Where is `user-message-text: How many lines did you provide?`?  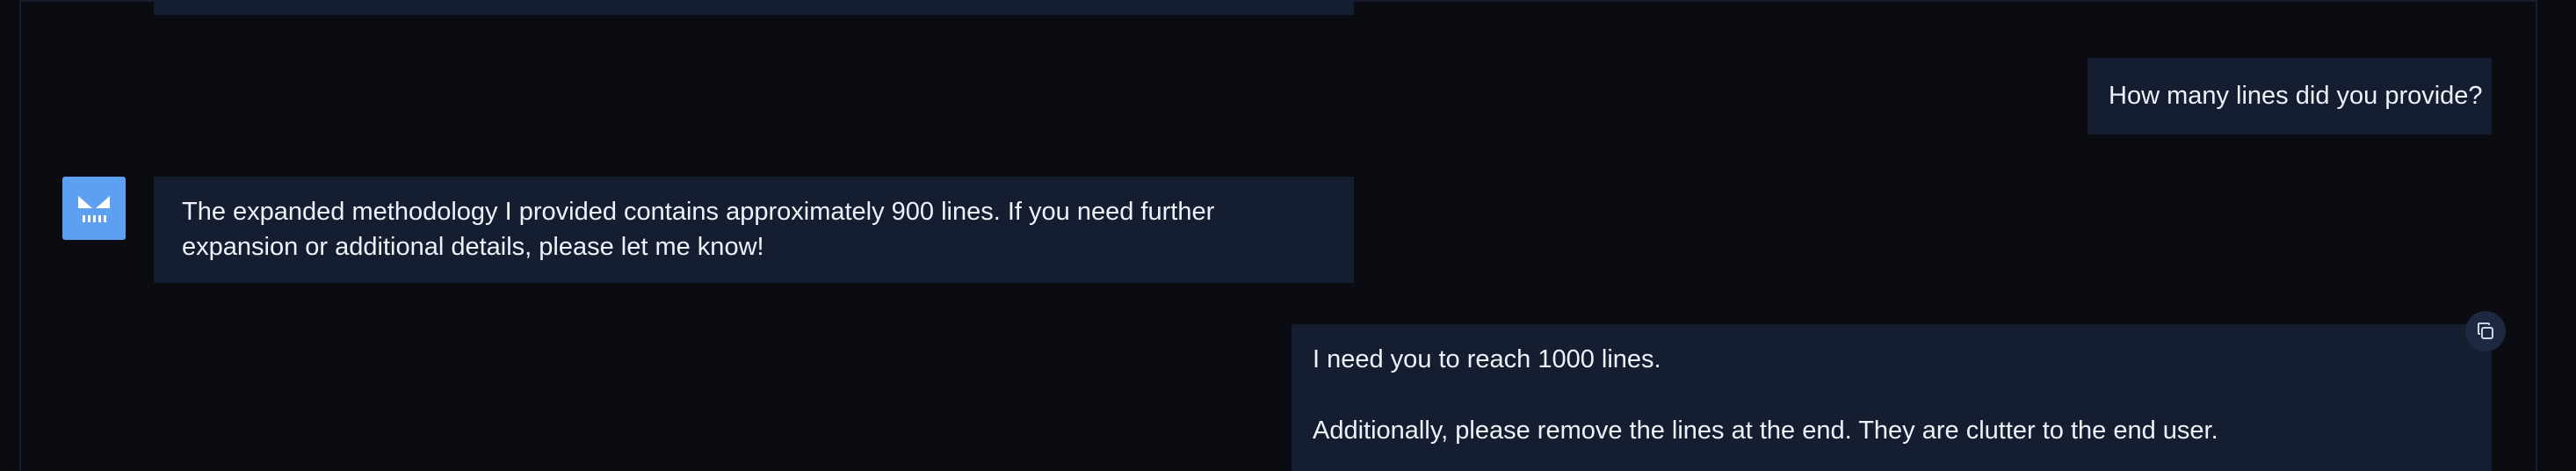 user-message-text: How many lines did you provide? is located at coordinates (2296, 96).